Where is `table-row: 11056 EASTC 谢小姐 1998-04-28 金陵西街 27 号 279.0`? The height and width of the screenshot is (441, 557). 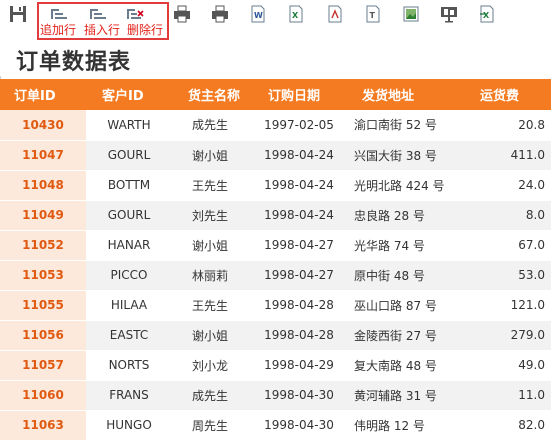
table-row: 11056 EASTC 谢小姐 1998-04-28 金陵西街 27 号 279.0 is located at coordinates (275, 335).